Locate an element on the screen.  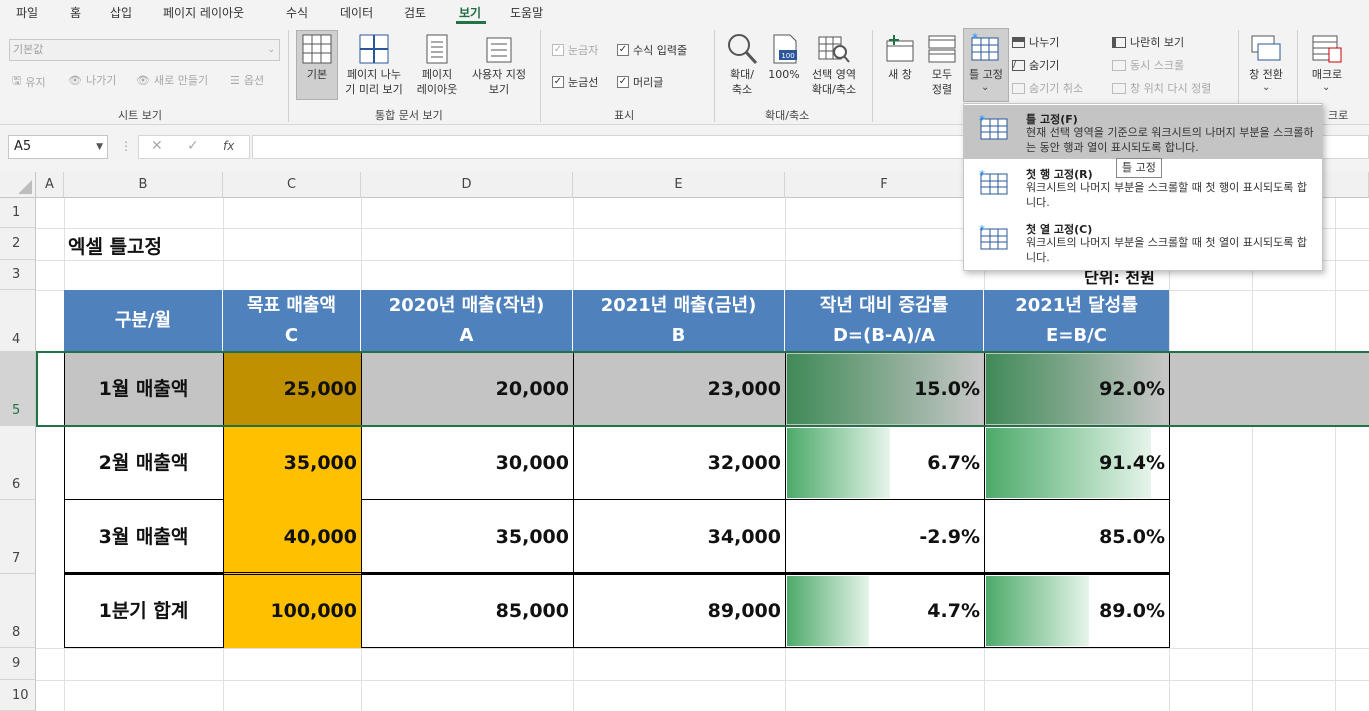
macro-icon is located at coordinates (1327, 49).